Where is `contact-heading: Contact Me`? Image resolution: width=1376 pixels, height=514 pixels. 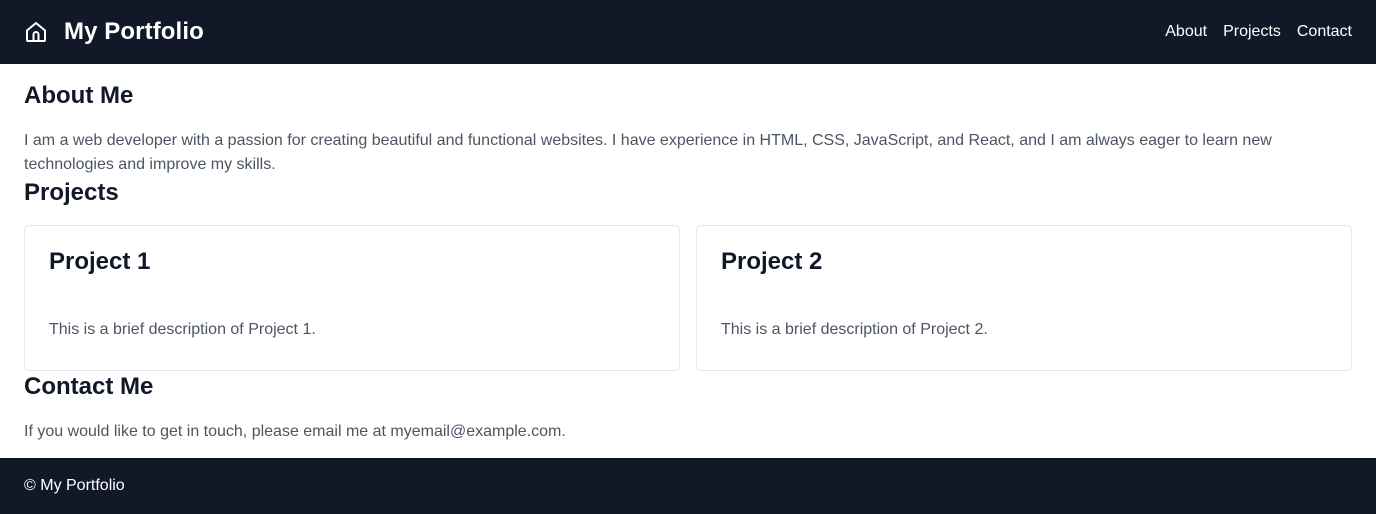
contact-heading: Contact Me is located at coordinates (89, 386).